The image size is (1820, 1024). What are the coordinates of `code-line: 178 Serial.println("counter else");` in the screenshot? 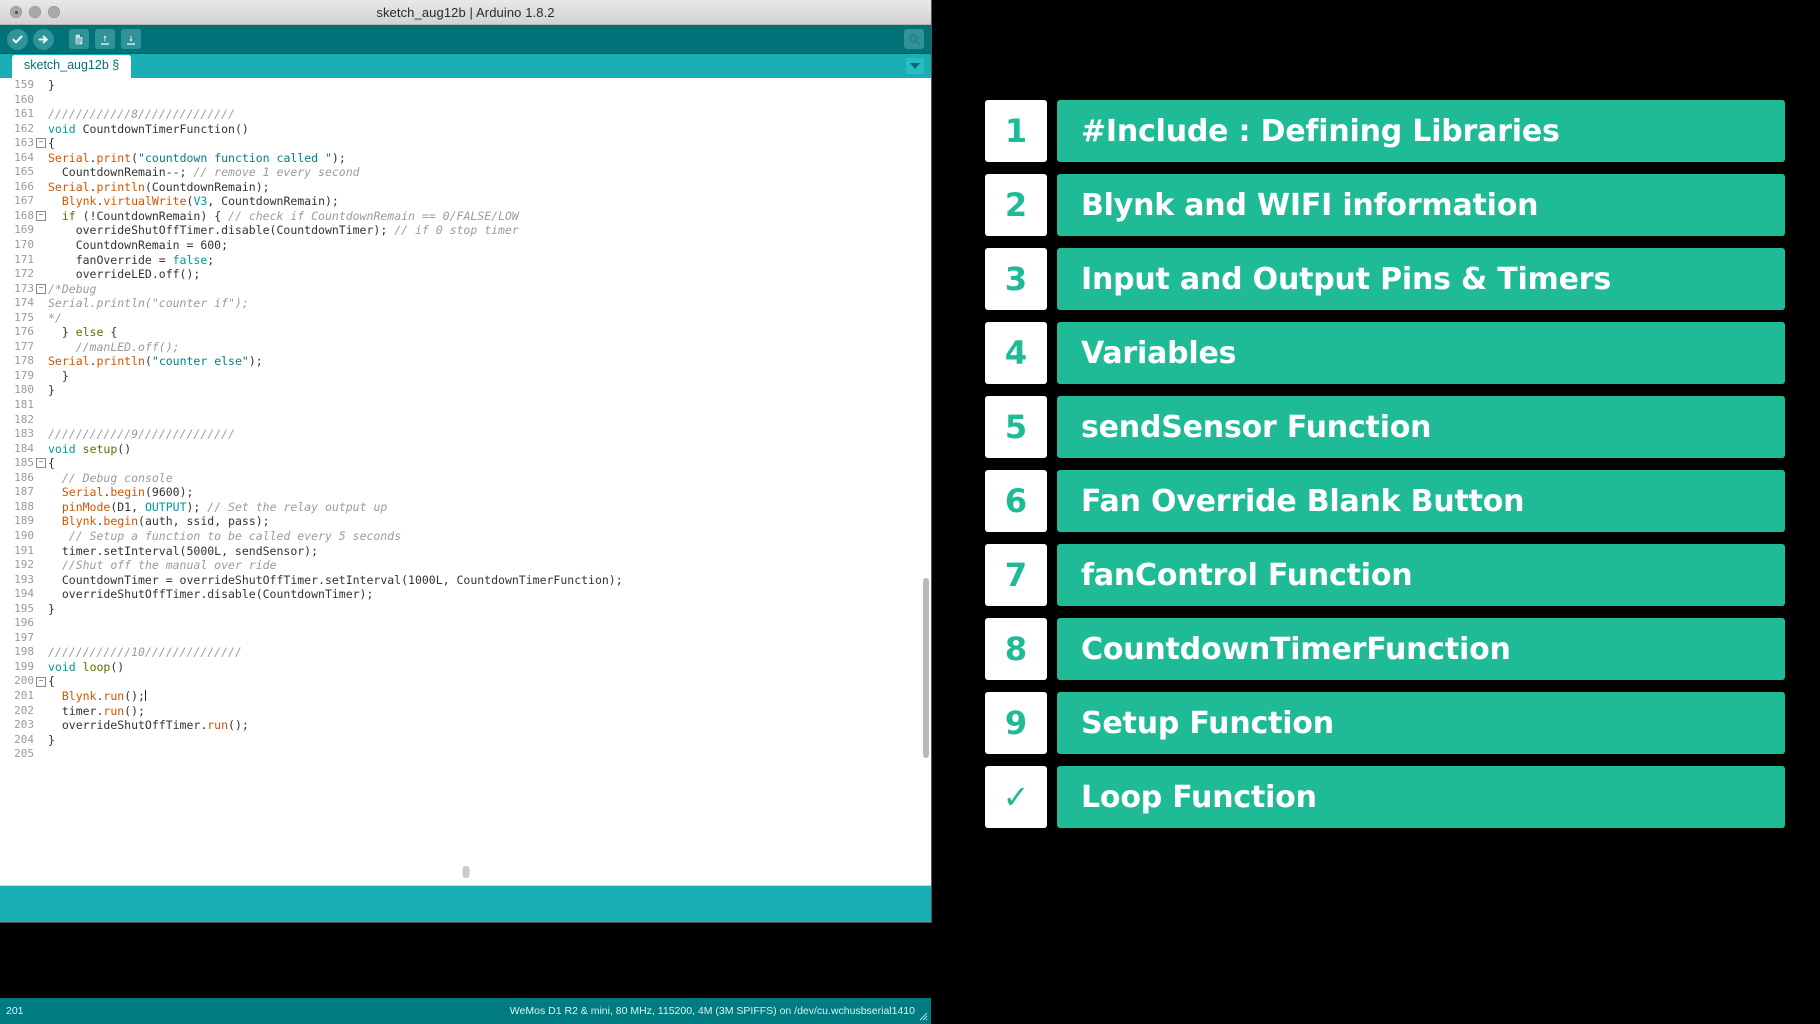 It's located at (465, 361).